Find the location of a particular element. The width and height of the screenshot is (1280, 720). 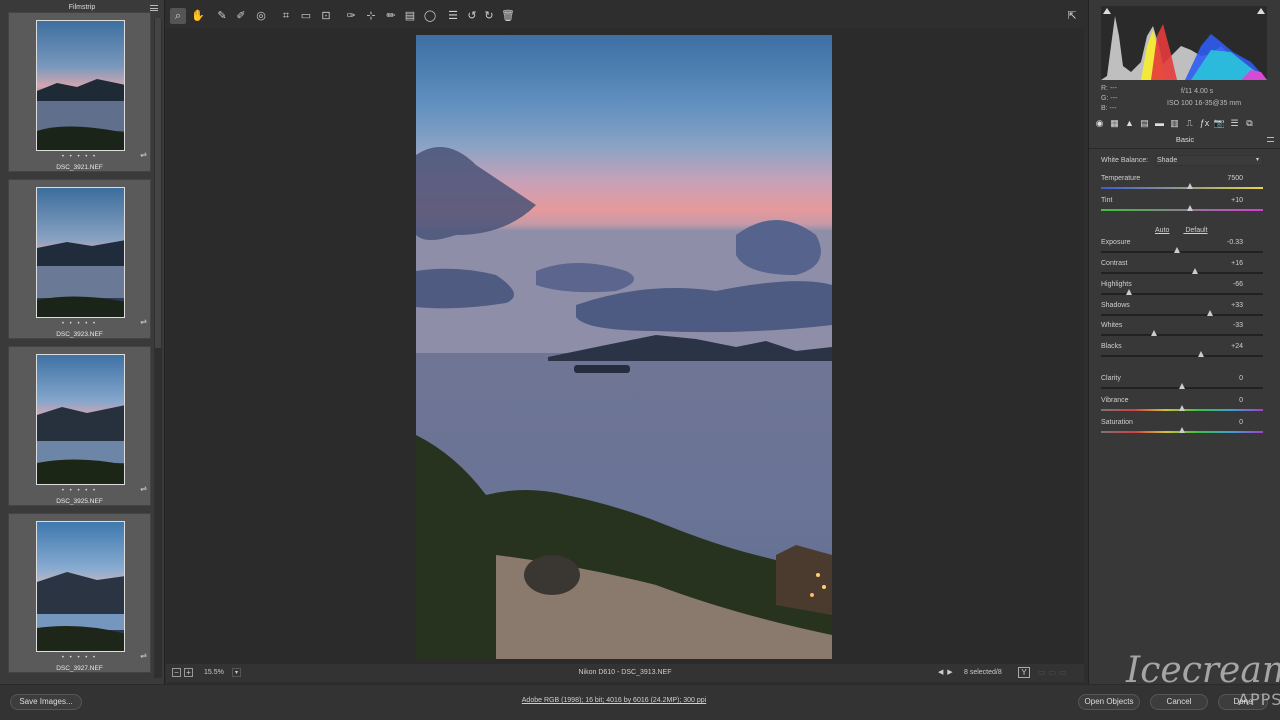

view-mode-icons: ▭▭▭ is located at coordinates (1058, 673).